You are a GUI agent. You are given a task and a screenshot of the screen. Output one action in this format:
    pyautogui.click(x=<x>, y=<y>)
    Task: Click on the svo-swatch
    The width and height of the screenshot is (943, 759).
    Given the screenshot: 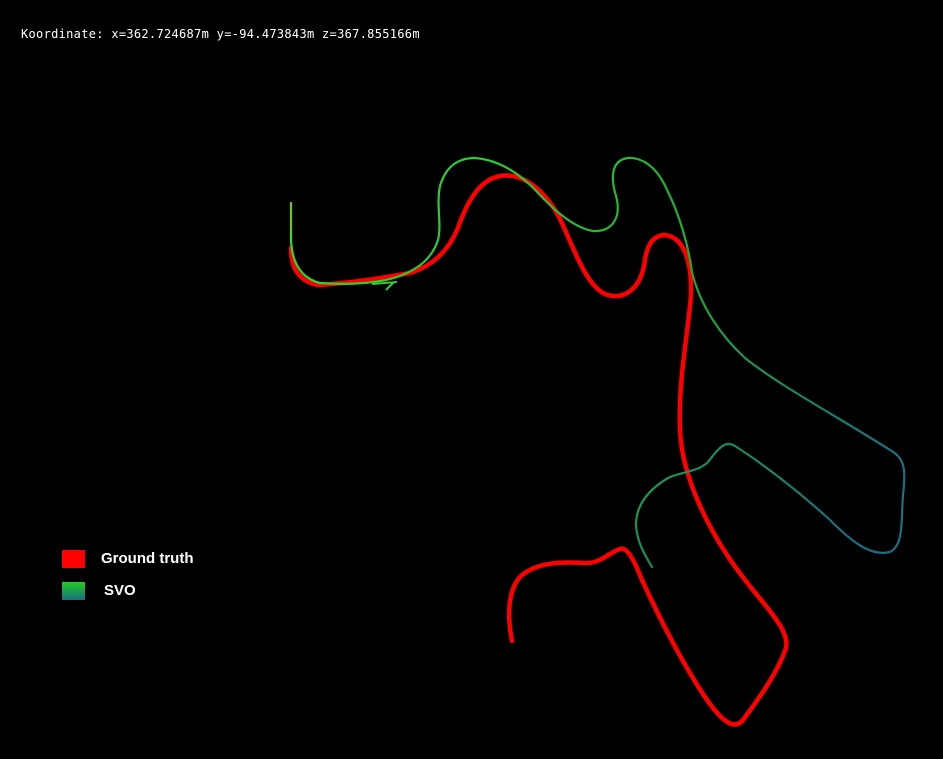 What is the action you would take?
    pyautogui.click(x=73, y=590)
    